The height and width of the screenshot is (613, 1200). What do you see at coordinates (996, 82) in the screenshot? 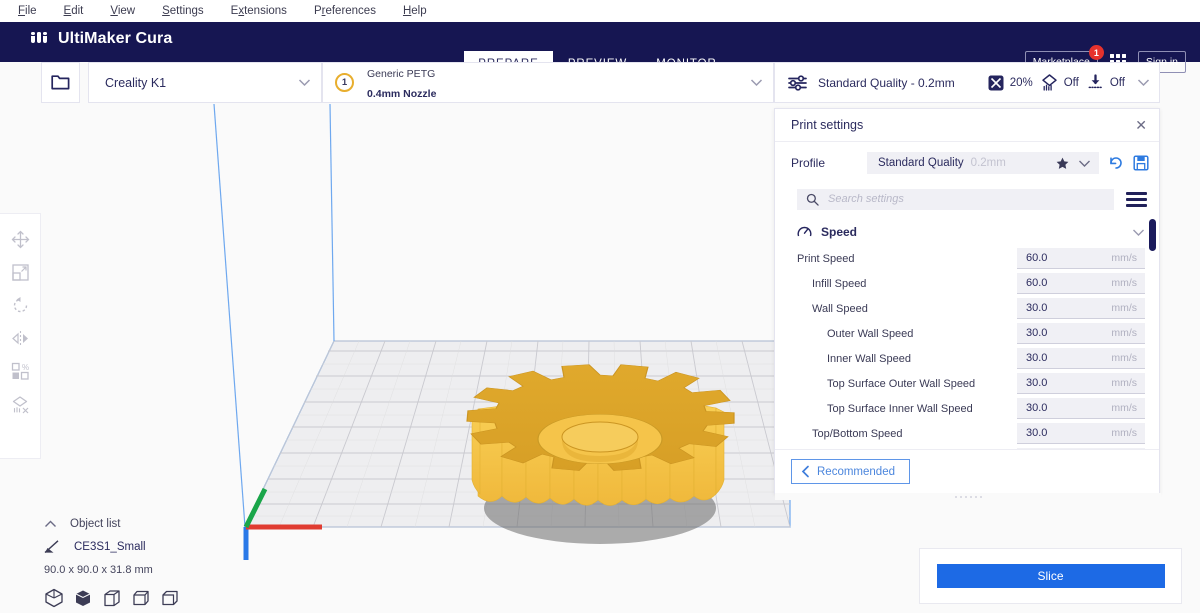
I see `infill-icon` at bounding box center [996, 82].